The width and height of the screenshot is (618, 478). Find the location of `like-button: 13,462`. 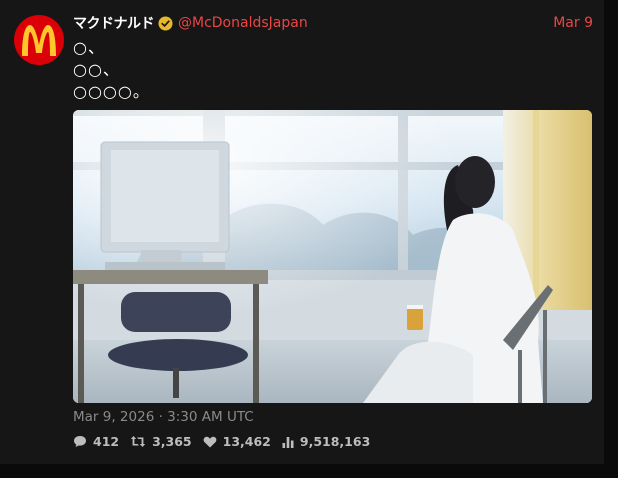

like-button: 13,462 is located at coordinates (237, 441).